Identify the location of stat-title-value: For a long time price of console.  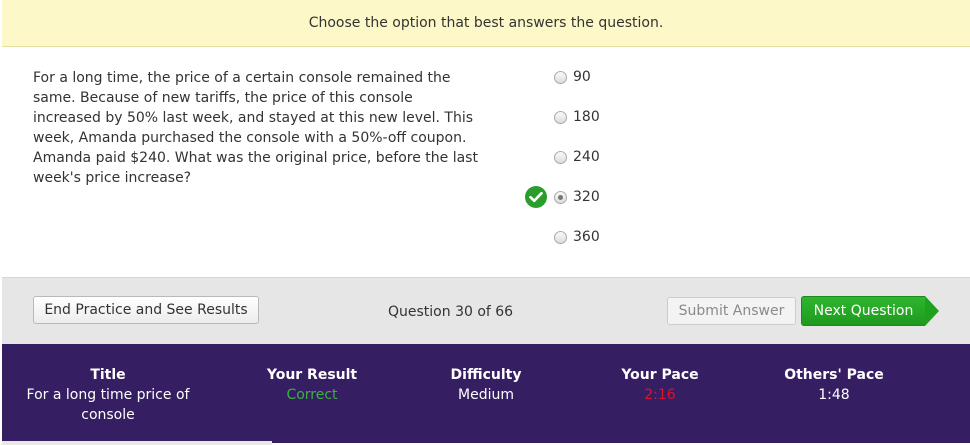
(108, 405).